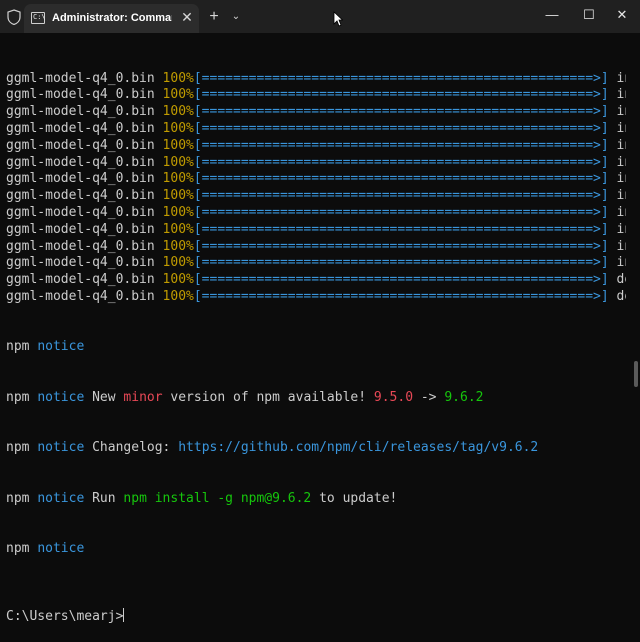  What do you see at coordinates (124, 615) in the screenshot?
I see `text-cursor` at bounding box center [124, 615].